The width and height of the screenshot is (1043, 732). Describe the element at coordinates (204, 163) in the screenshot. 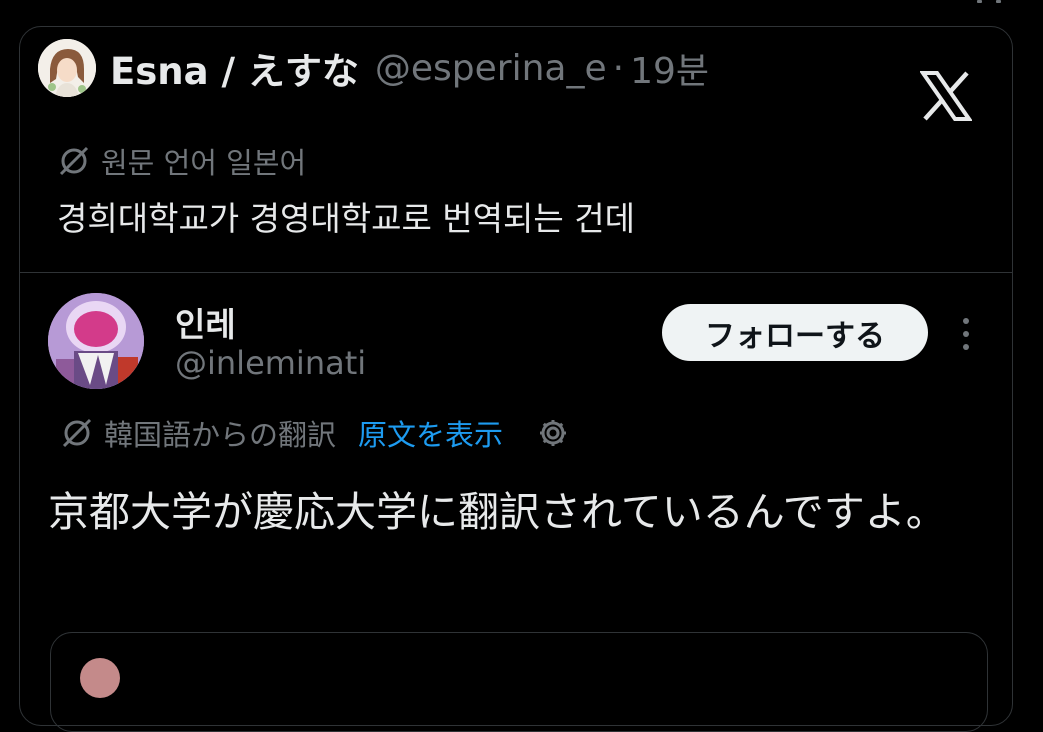

I see `original-language-label: 원문 언어 일본어` at that location.